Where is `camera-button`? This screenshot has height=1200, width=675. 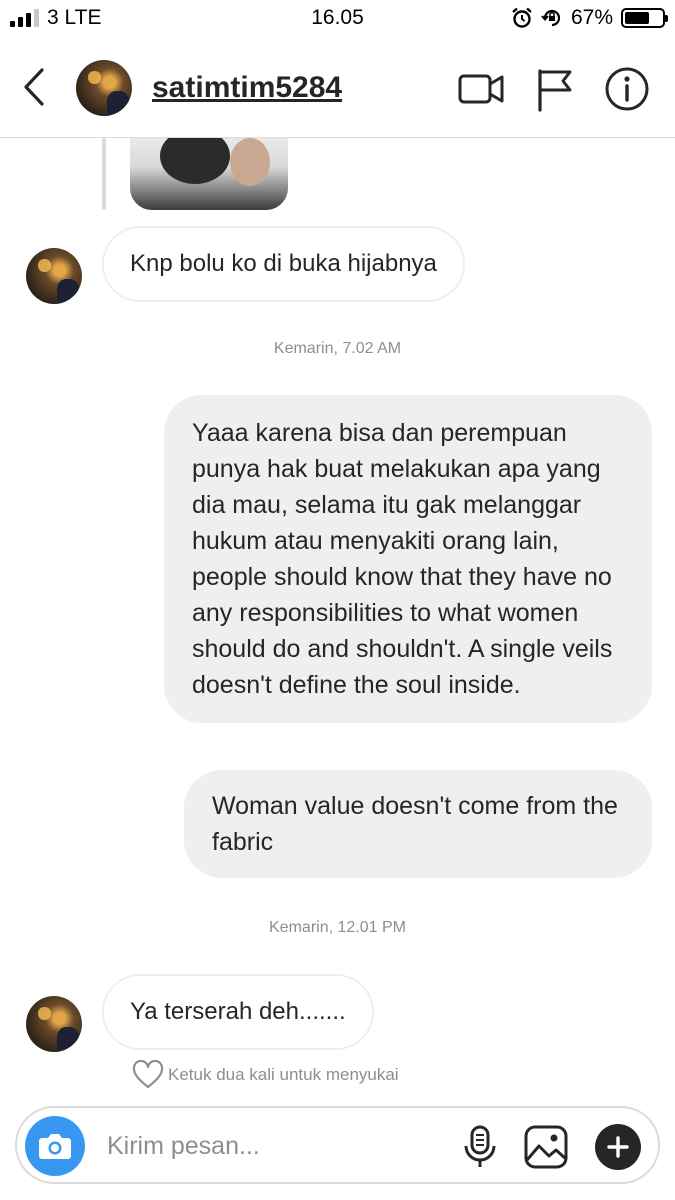
camera-button is located at coordinates (55, 1146).